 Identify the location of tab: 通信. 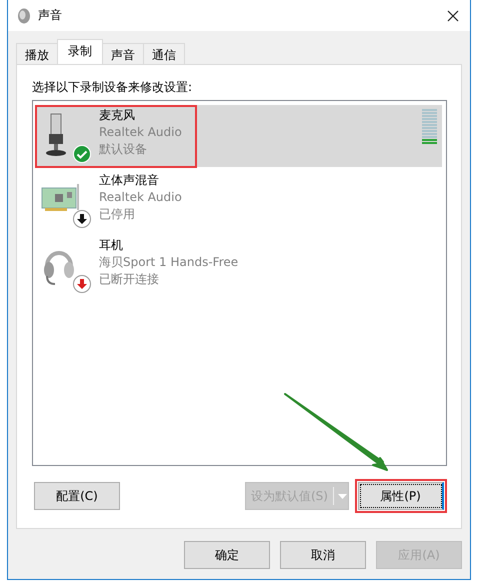
(164, 53).